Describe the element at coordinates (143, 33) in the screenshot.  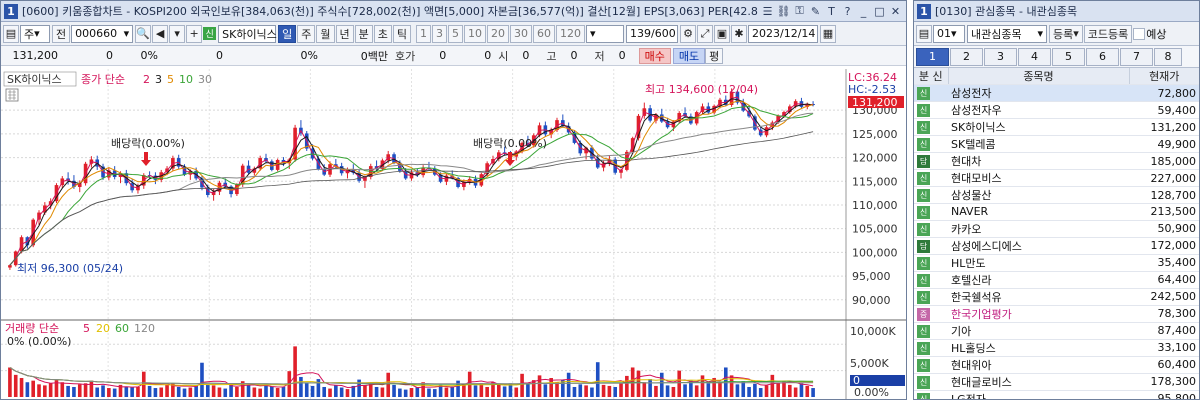
I see `search-icon: 🔍` at that location.